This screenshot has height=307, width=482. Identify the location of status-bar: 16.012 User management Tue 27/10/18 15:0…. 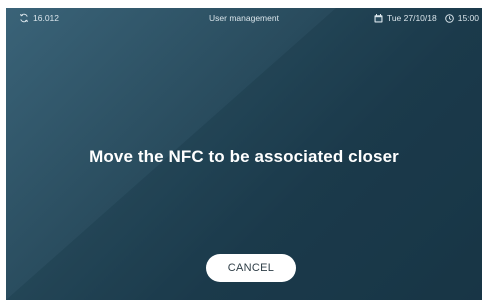
(244, 19).